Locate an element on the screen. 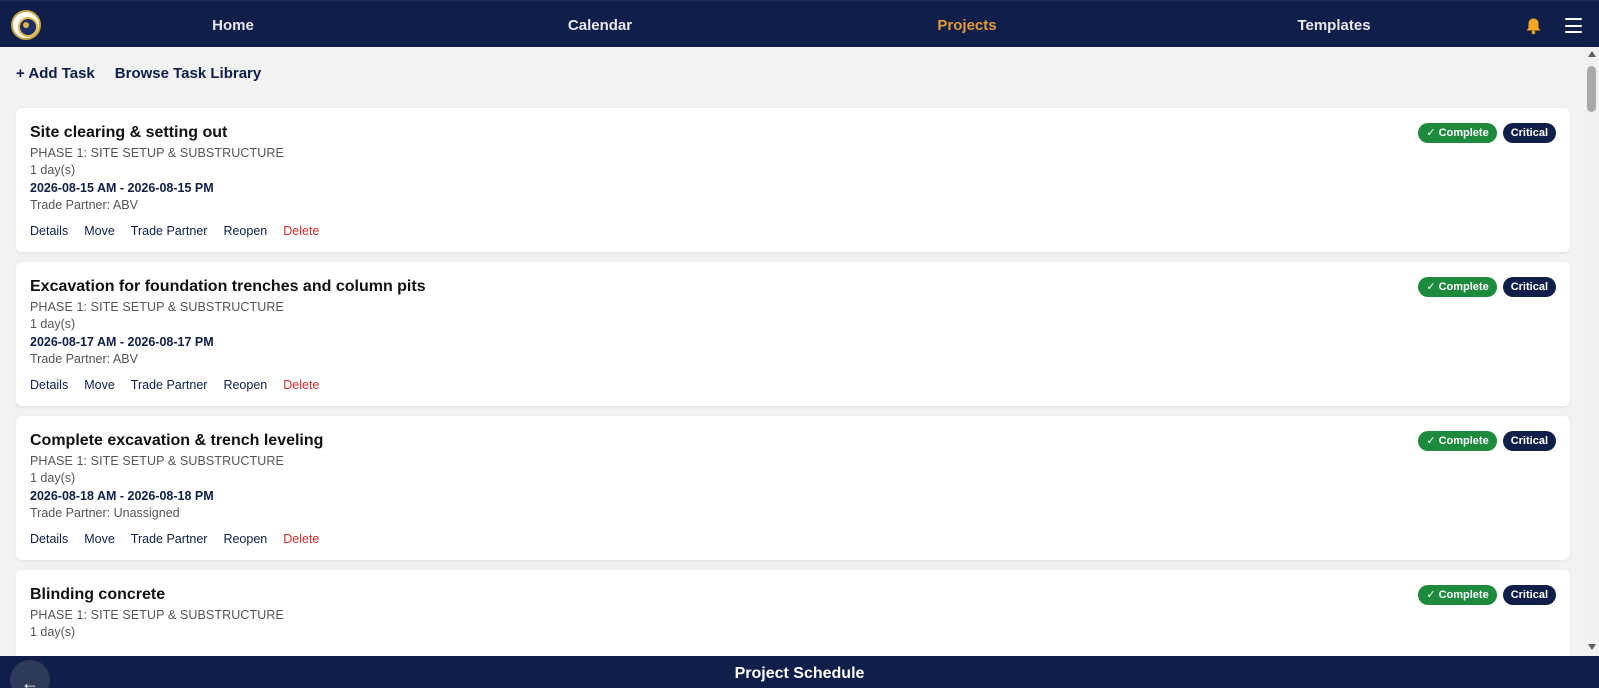  hamburger-menu-icon is located at coordinates (1573, 25).